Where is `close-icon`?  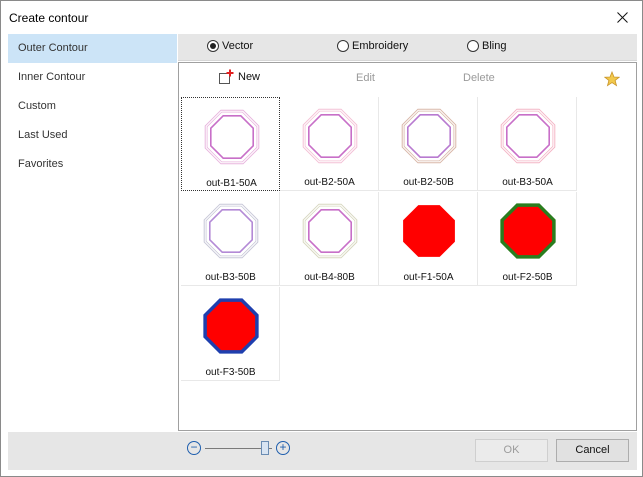
close-icon is located at coordinates (622, 17).